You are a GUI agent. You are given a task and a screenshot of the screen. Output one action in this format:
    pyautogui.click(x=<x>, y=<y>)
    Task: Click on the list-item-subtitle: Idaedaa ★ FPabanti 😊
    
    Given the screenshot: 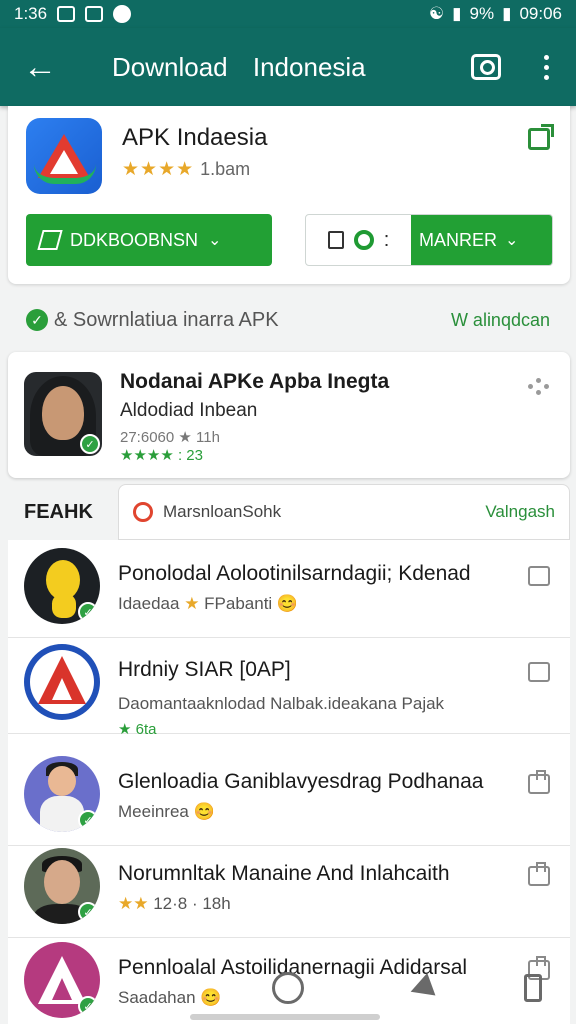 What is the action you would take?
    pyautogui.click(x=208, y=604)
    